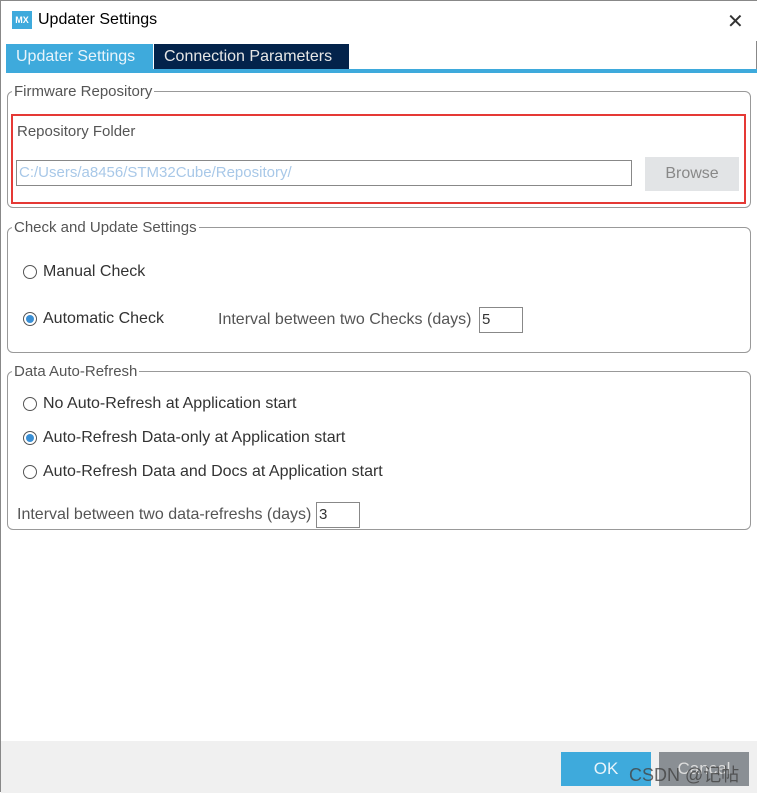 This screenshot has height=793, width=757. Describe the element at coordinates (170, 403) in the screenshot. I see `option-label: No Auto-Refresh at Application start` at that location.